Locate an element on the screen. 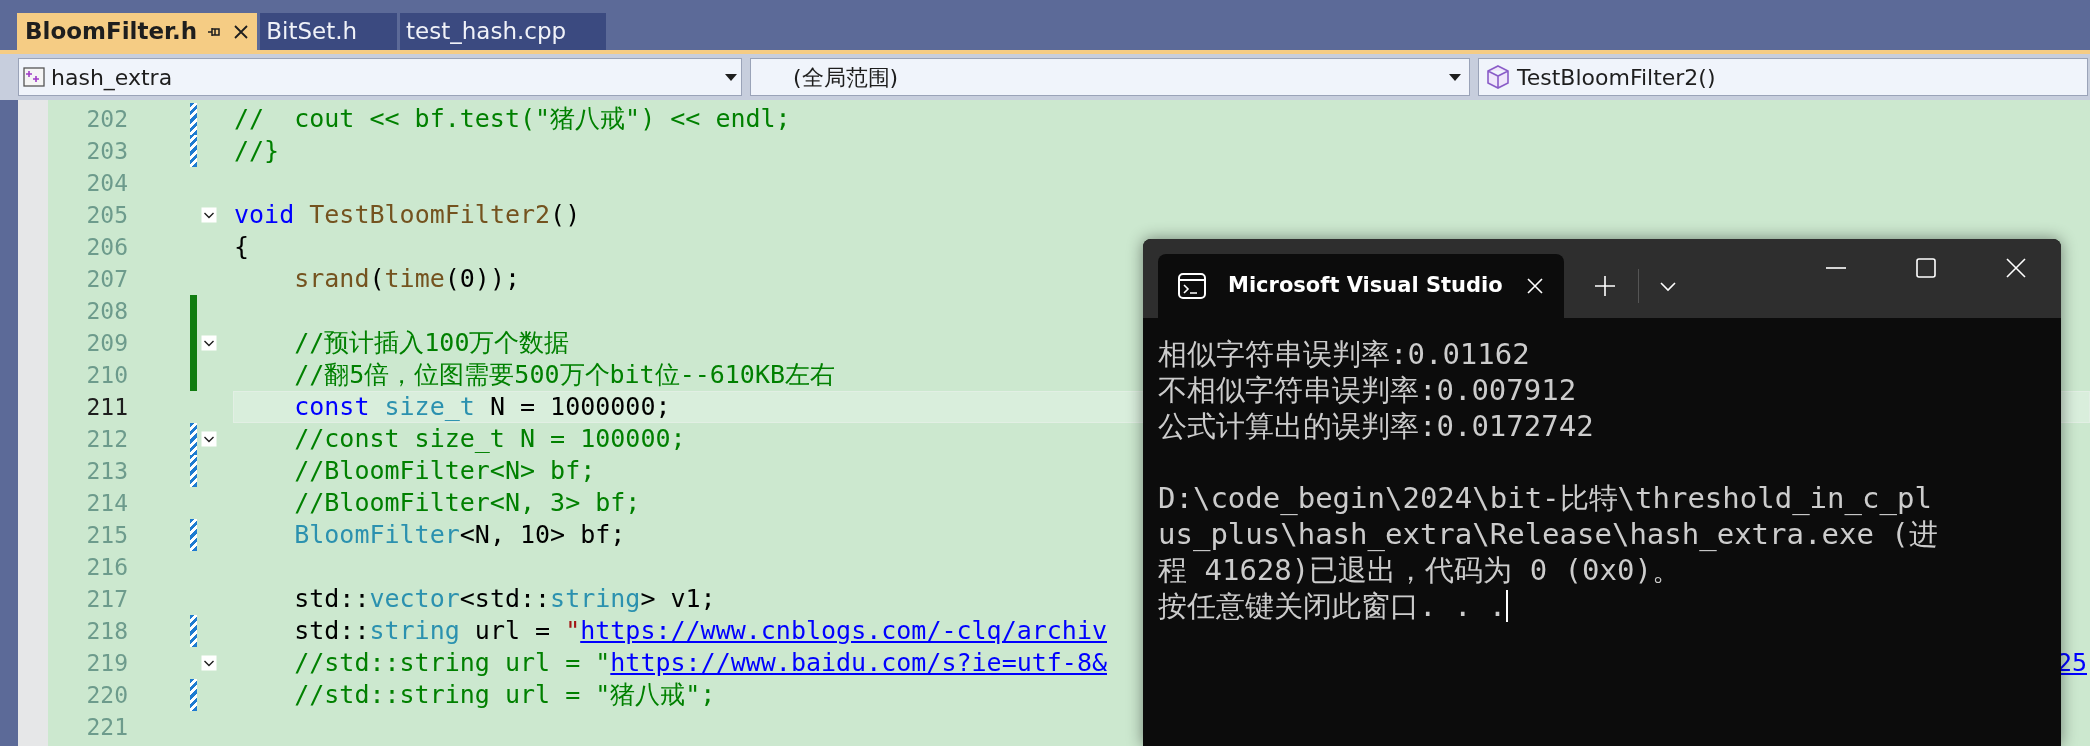 This screenshot has width=2090, height=746. line-number: 219 is located at coordinates (106, 663).